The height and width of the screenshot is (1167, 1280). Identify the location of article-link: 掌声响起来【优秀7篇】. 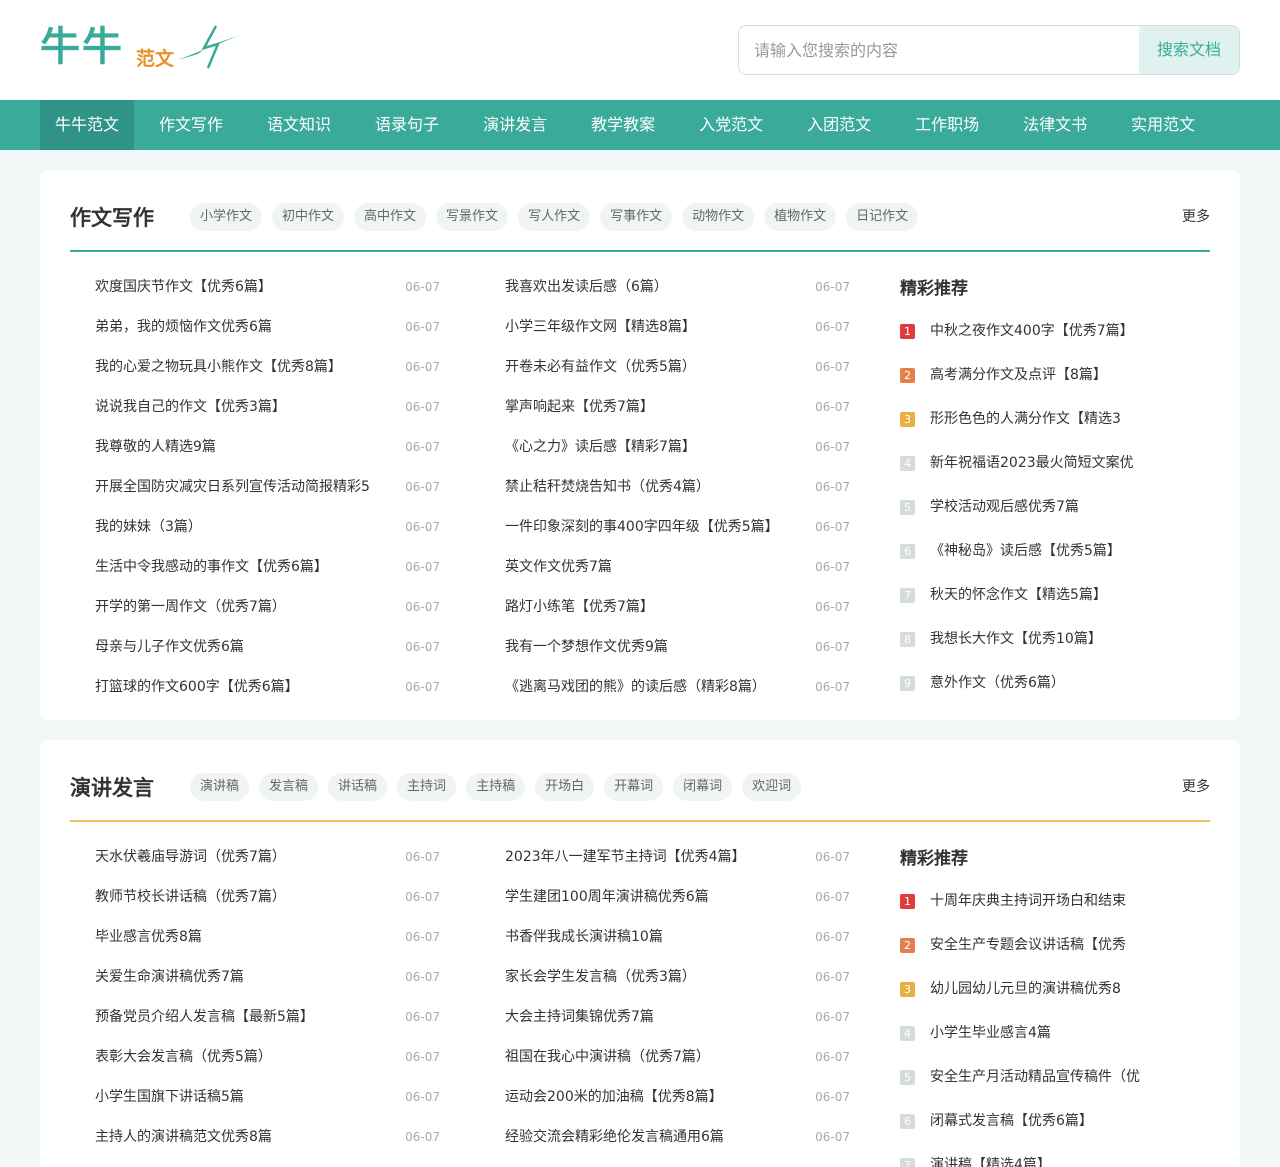
(579, 407).